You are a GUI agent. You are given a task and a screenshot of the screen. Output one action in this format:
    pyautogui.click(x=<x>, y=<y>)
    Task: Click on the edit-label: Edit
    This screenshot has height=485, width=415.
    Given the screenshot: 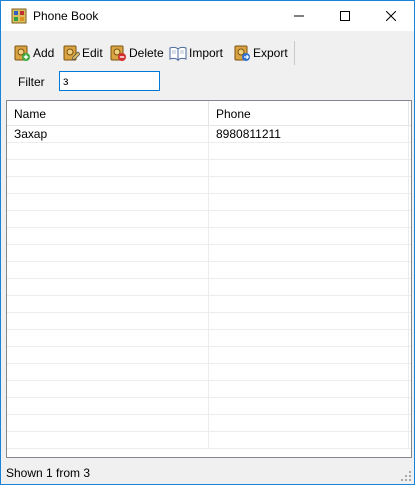 What is the action you would take?
    pyautogui.click(x=92, y=53)
    